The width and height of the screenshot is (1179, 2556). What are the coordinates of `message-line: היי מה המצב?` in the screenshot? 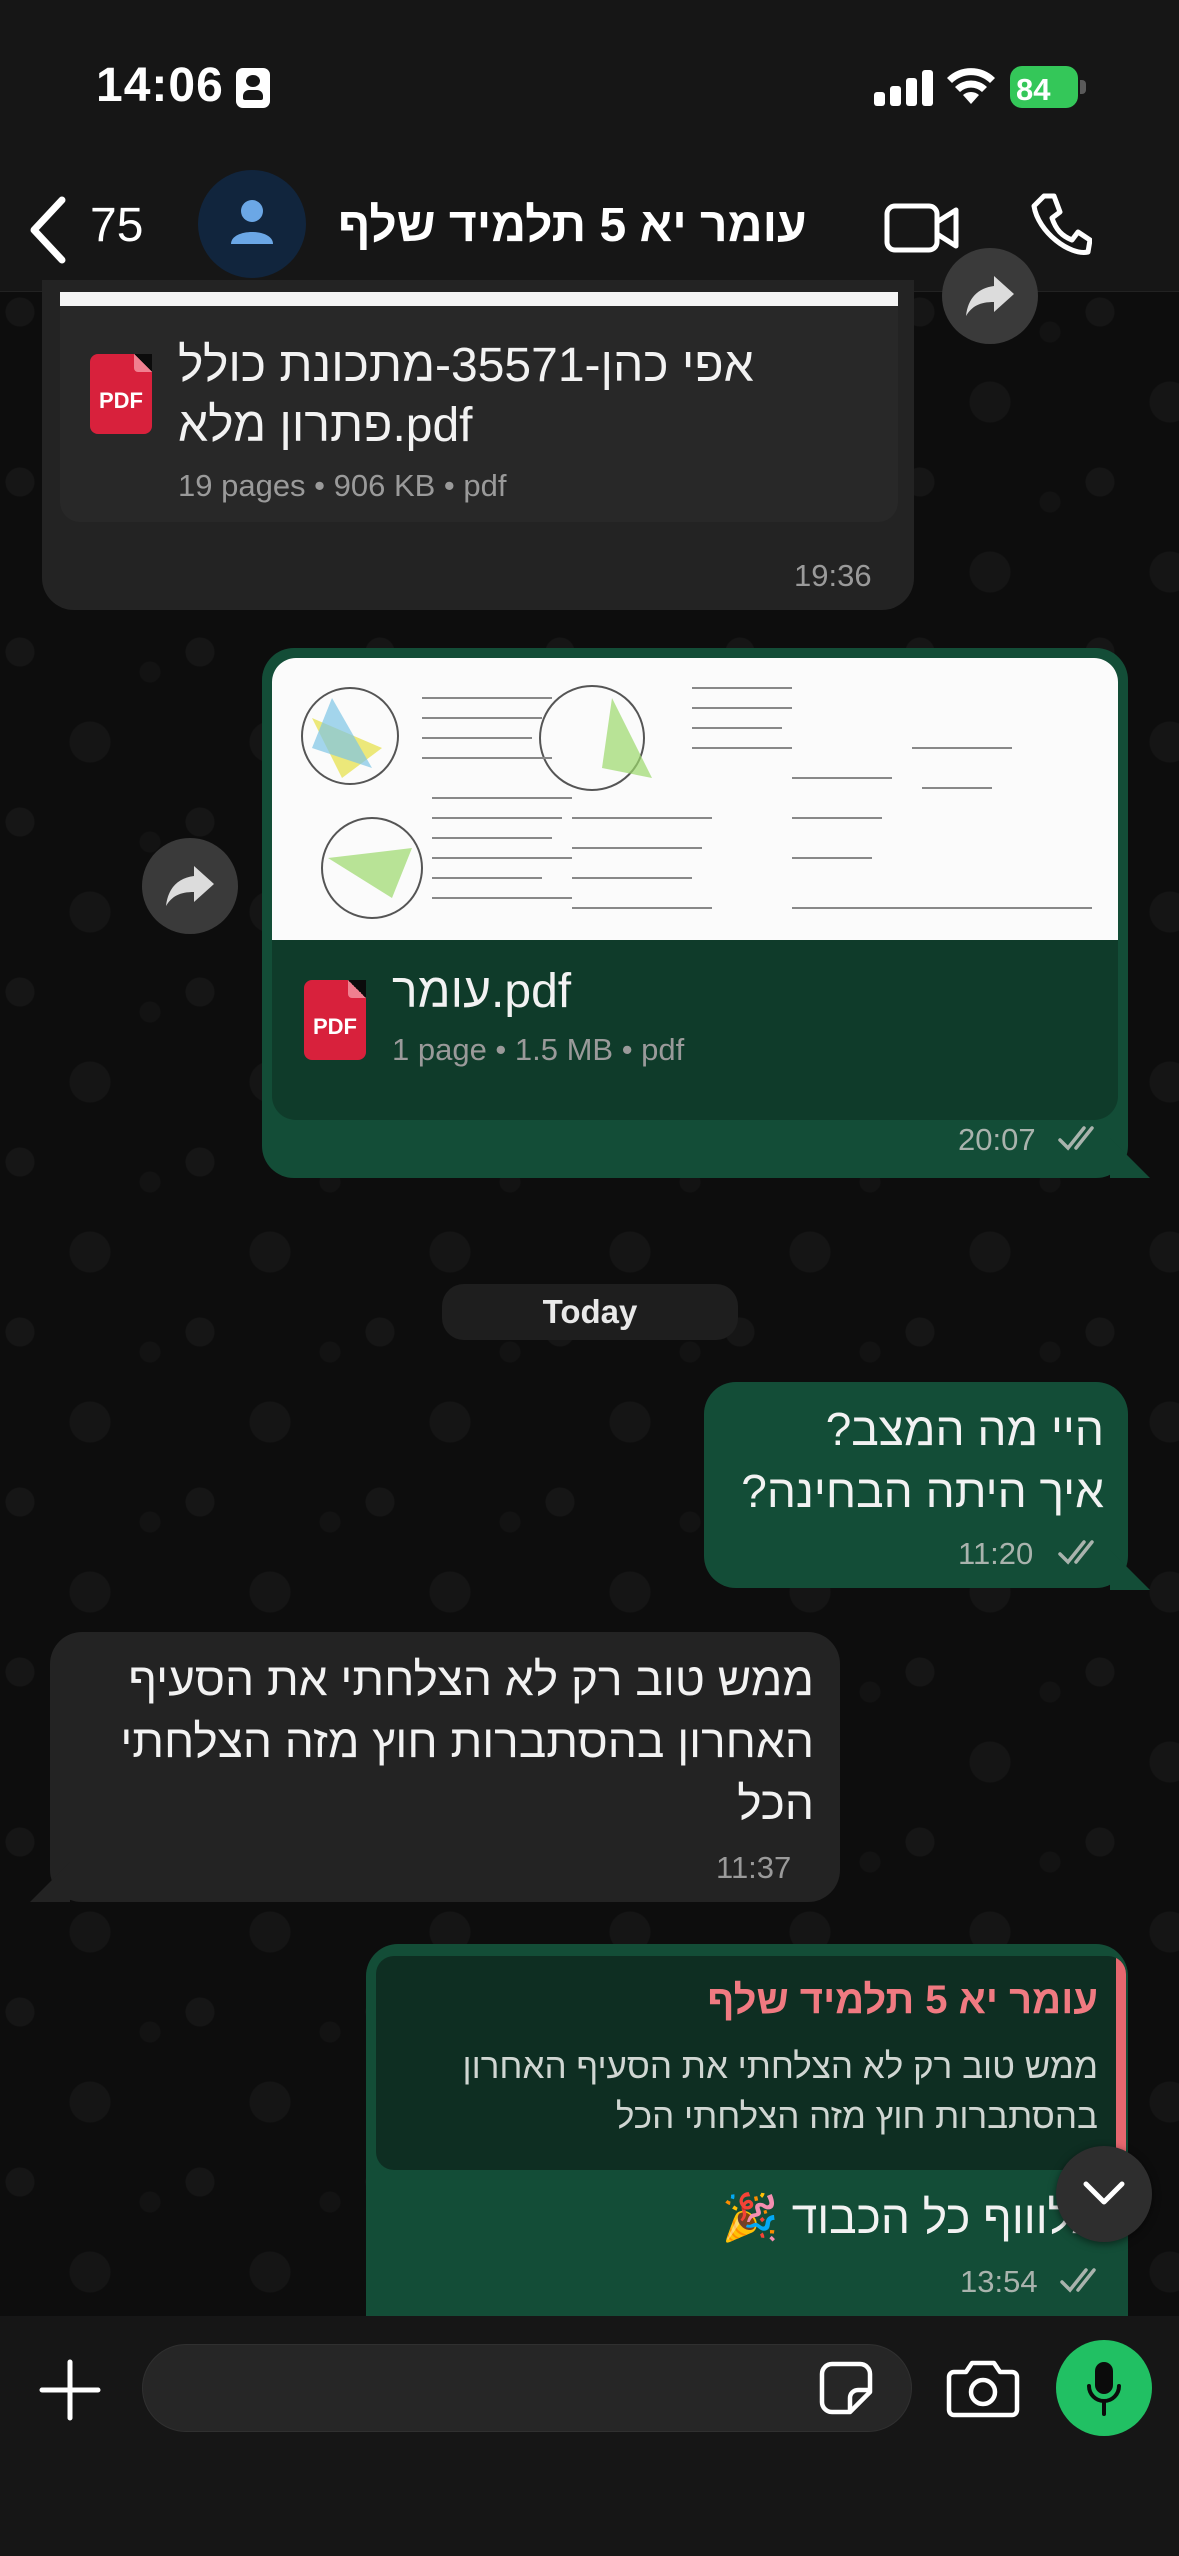 It's located at (964, 1429).